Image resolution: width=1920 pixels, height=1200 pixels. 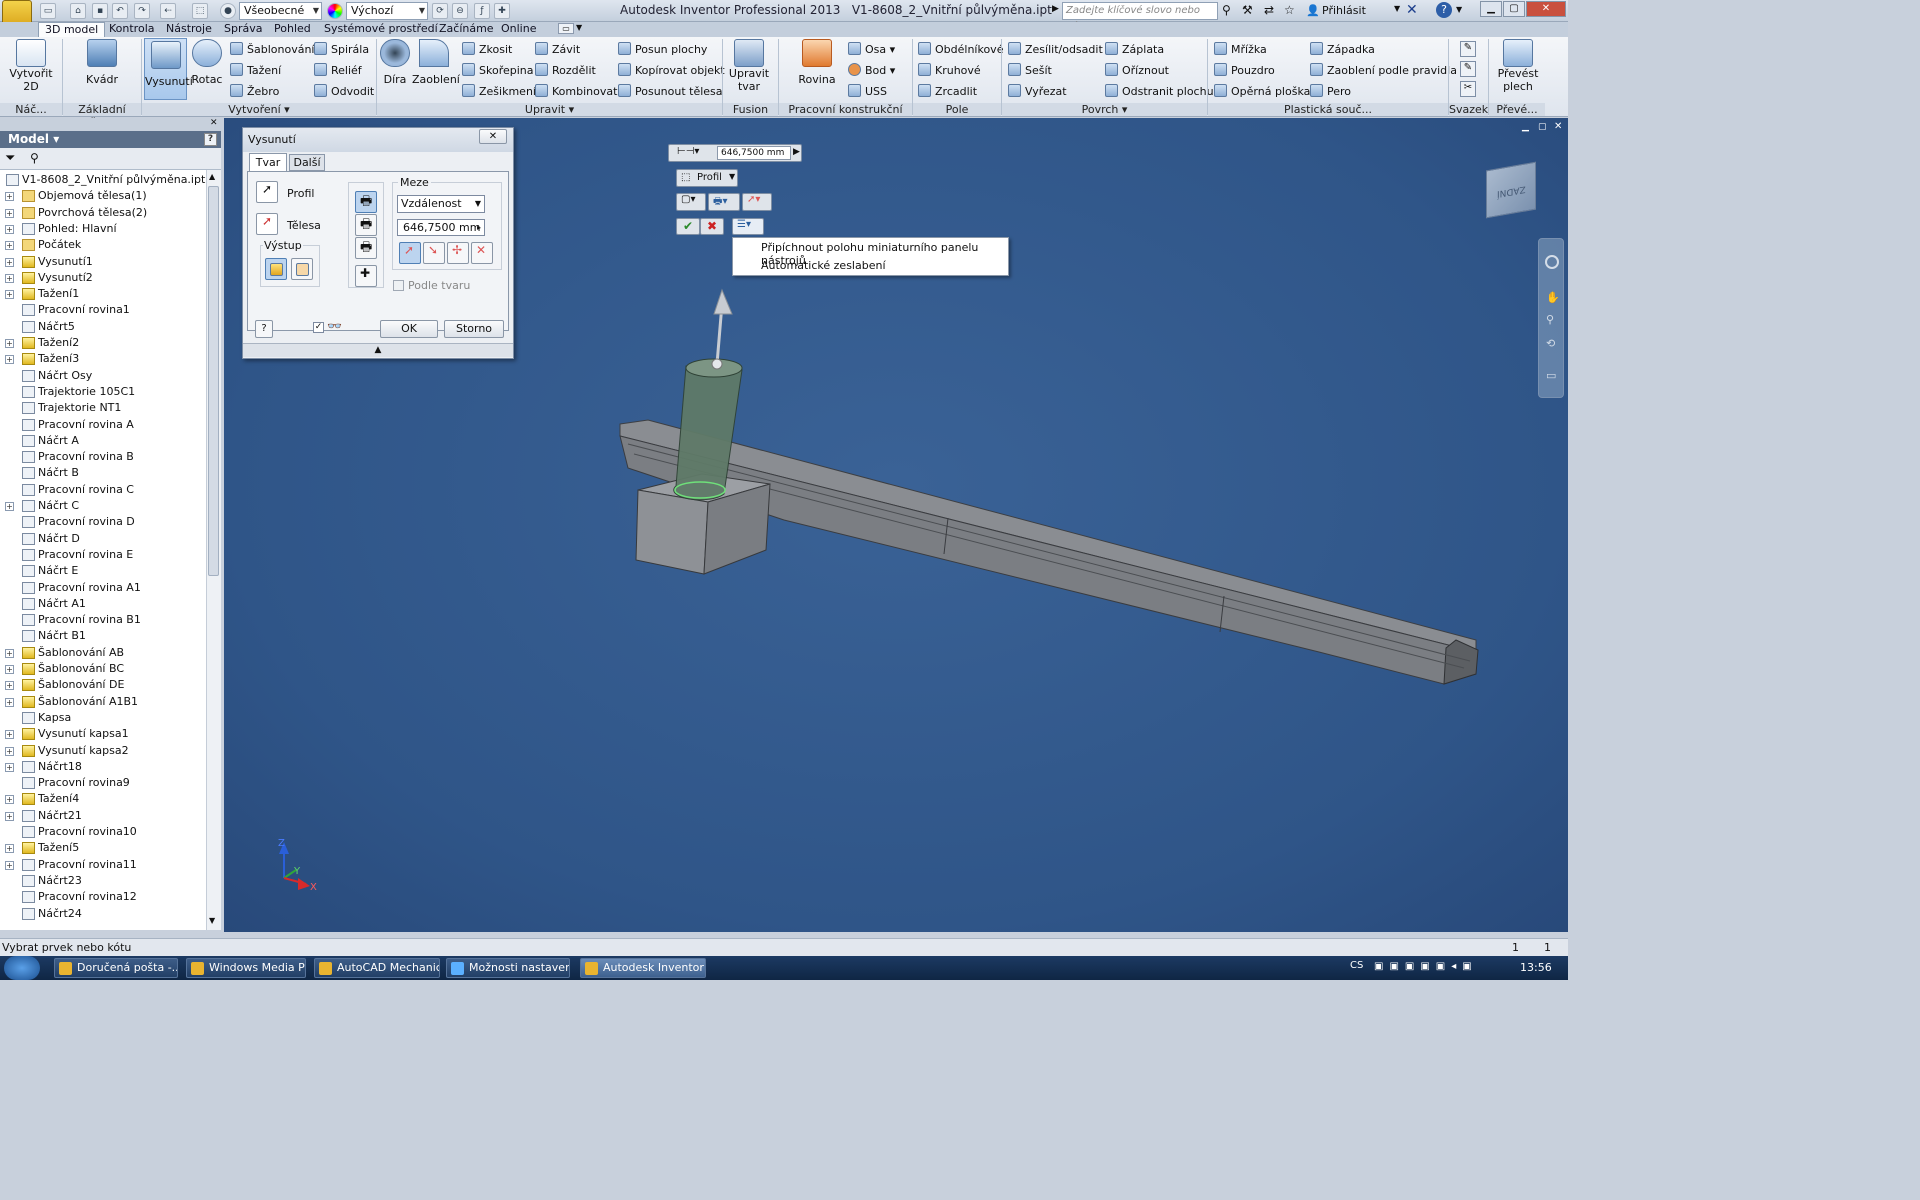 I want to click on tab-view: Pohled, so click(x=292, y=29).